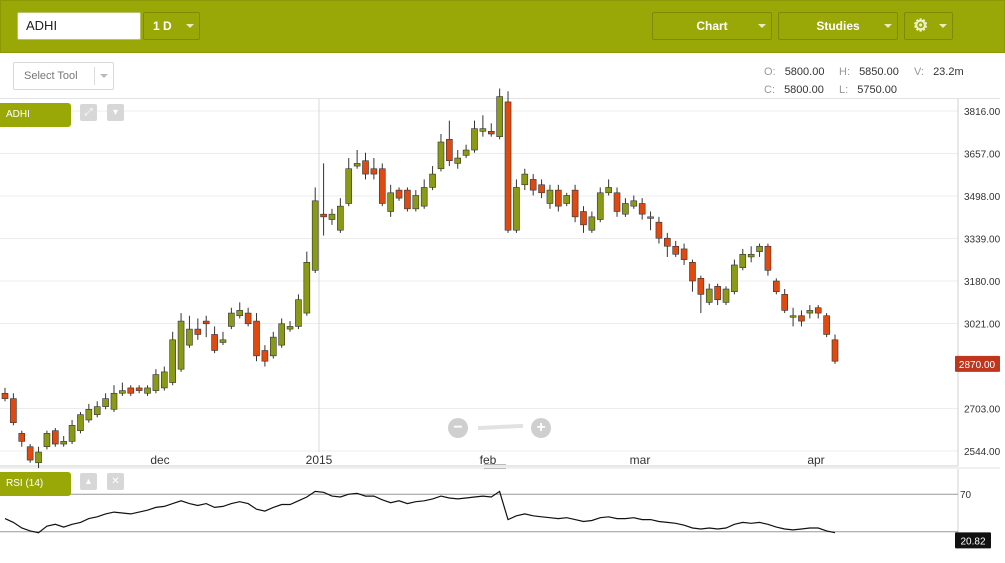  I want to click on rsi-tick-label: 70, so click(966, 495).